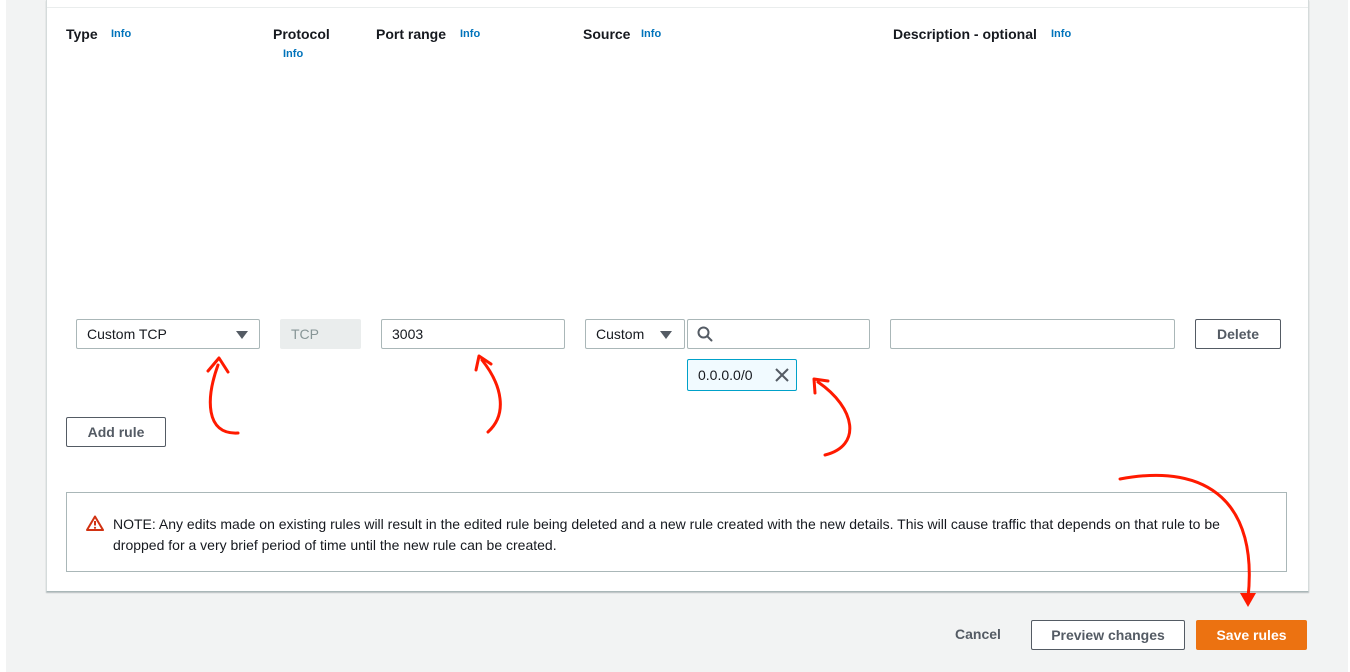 The image size is (1350, 672). What do you see at coordinates (411, 34) in the screenshot?
I see `header-port-range: Port range` at bounding box center [411, 34].